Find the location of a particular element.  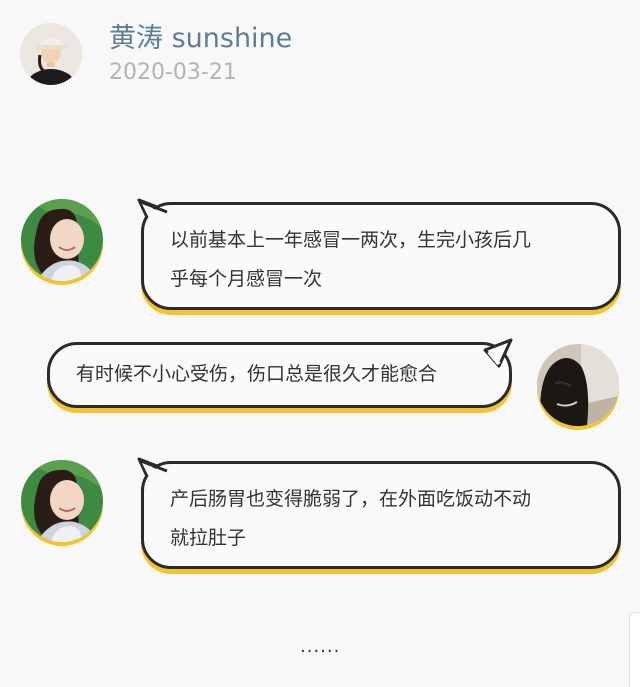

author-avatar is located at coordinates (51, 54).